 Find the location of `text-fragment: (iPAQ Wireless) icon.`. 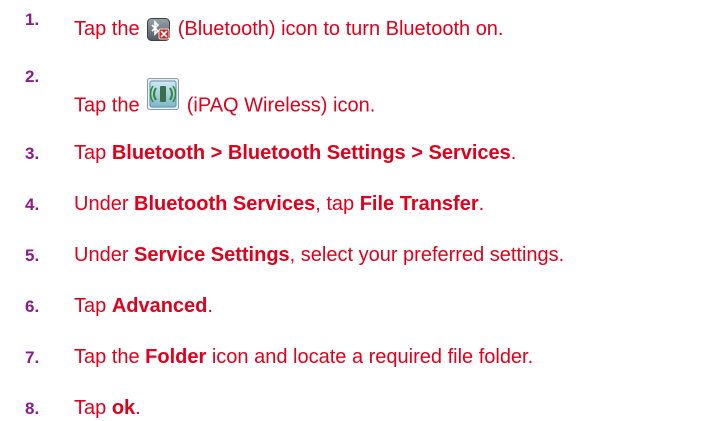

text-fragment: (iPAQ Wireless) icon. is located at coordinates (278, 105).